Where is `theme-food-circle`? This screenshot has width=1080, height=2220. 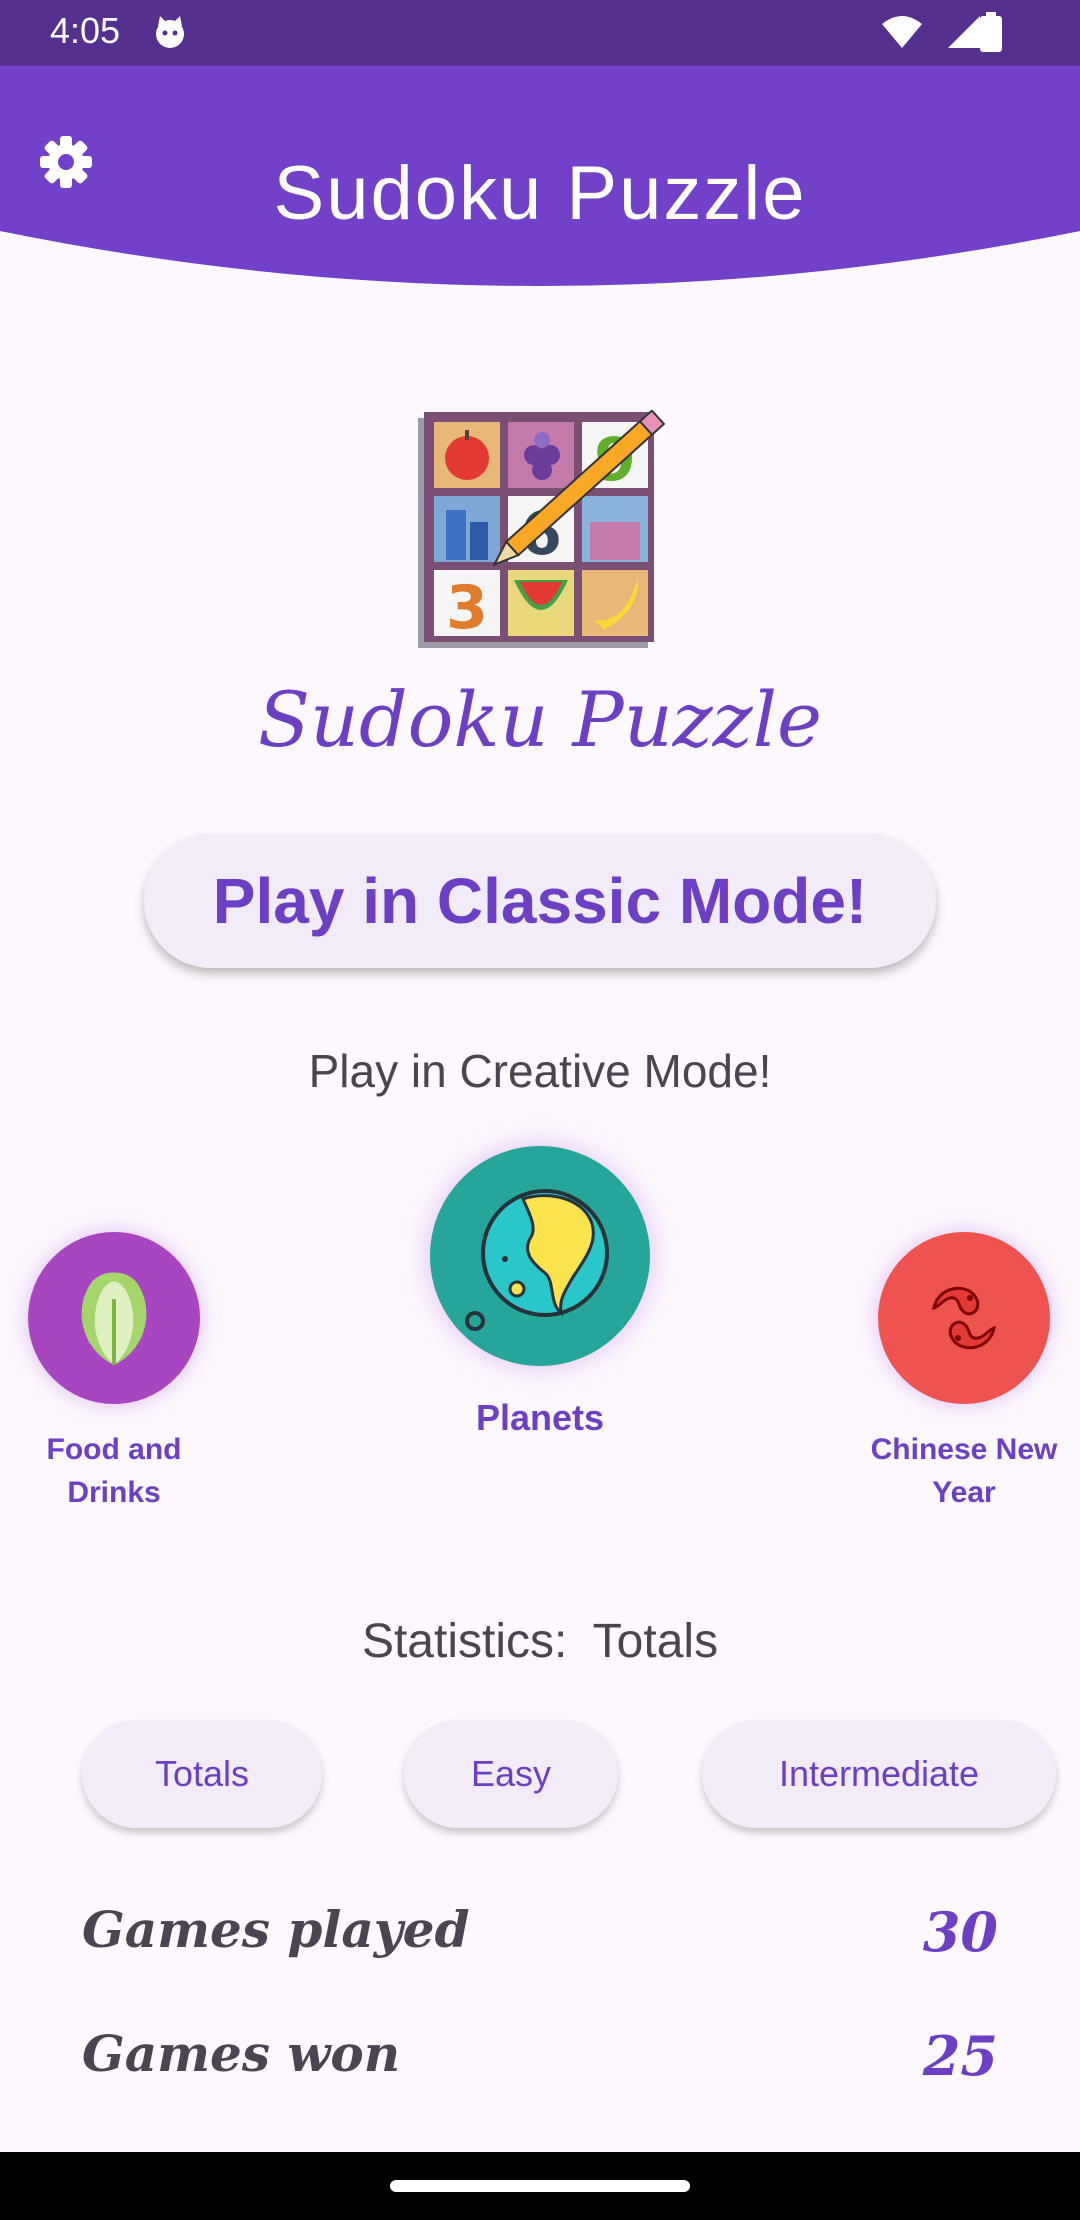 theme-food-circle is located at coordinates (114, 1318).